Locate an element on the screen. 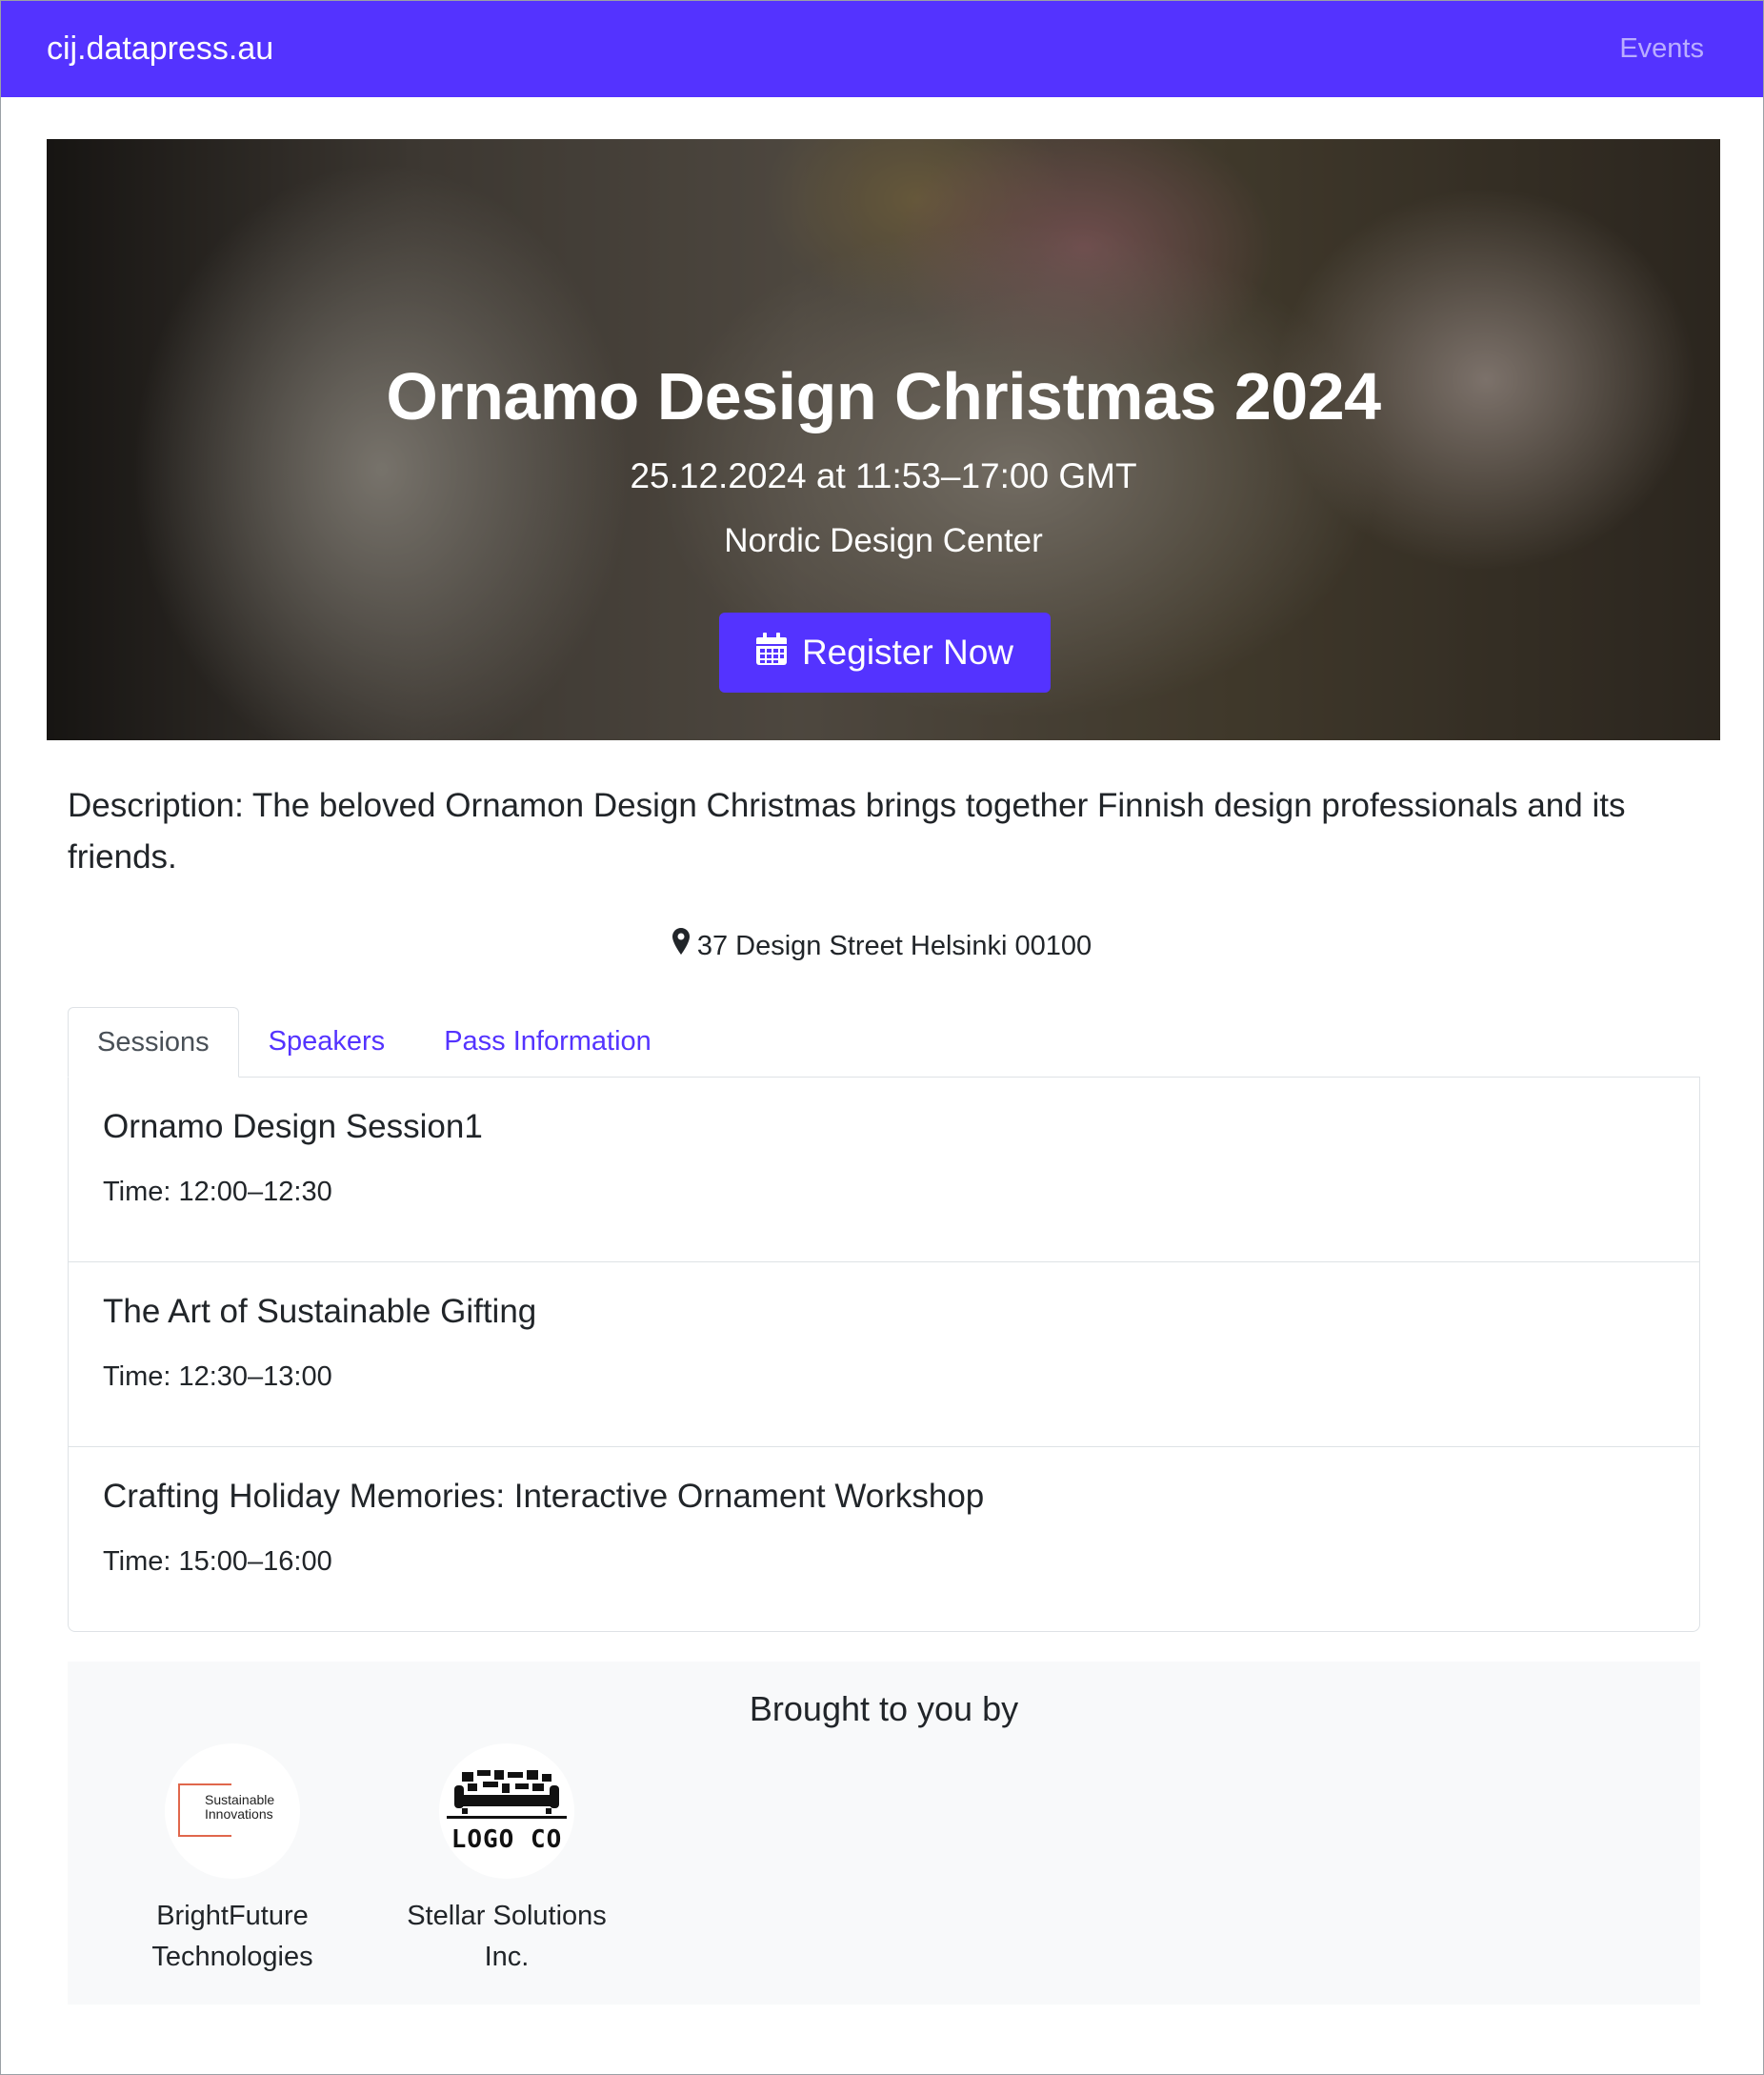 This screenshot has width=1764, height=2075. map-marker-icon is located at coordinates (681, 946).